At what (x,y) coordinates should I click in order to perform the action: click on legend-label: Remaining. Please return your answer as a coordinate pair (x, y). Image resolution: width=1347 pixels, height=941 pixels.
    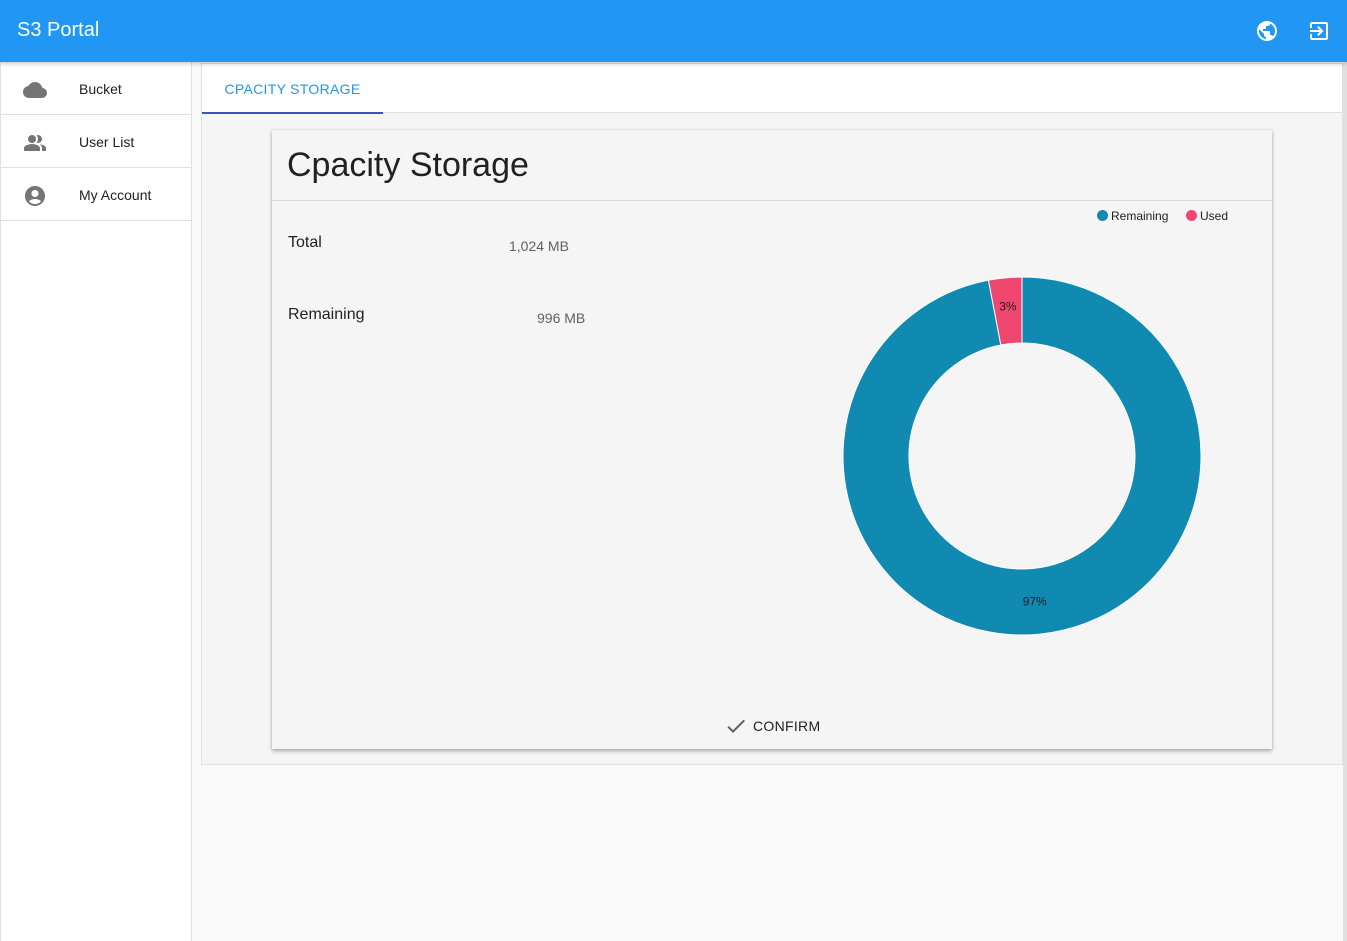
    Looking at the image, I should click on (1140, 216).